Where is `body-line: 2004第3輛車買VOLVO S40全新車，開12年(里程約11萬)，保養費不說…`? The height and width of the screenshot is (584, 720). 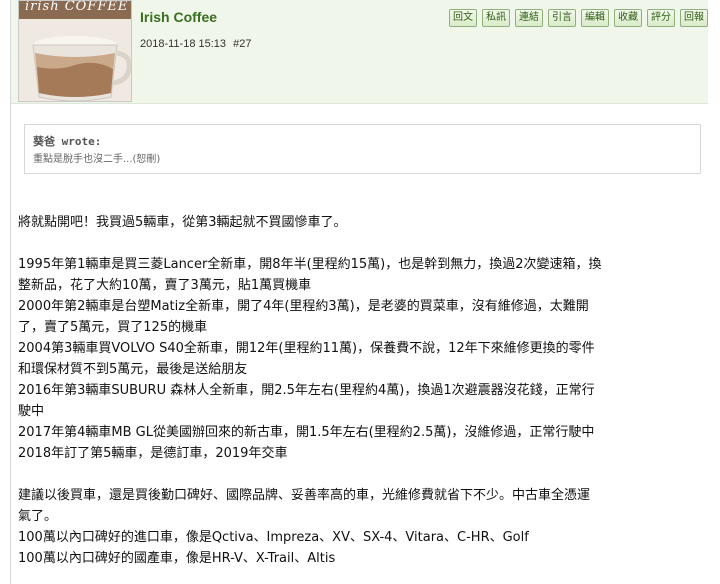
body-line: 2004第3輛車買VOLVO S40全新車，開12年(里程約11萬)，保養費不說… is located at coordinates (306, 348).